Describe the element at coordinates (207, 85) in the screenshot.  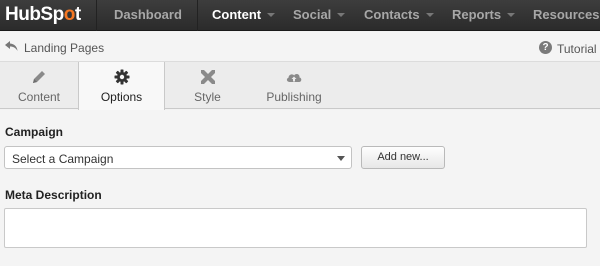
I see `tab-style: Style` at that location.